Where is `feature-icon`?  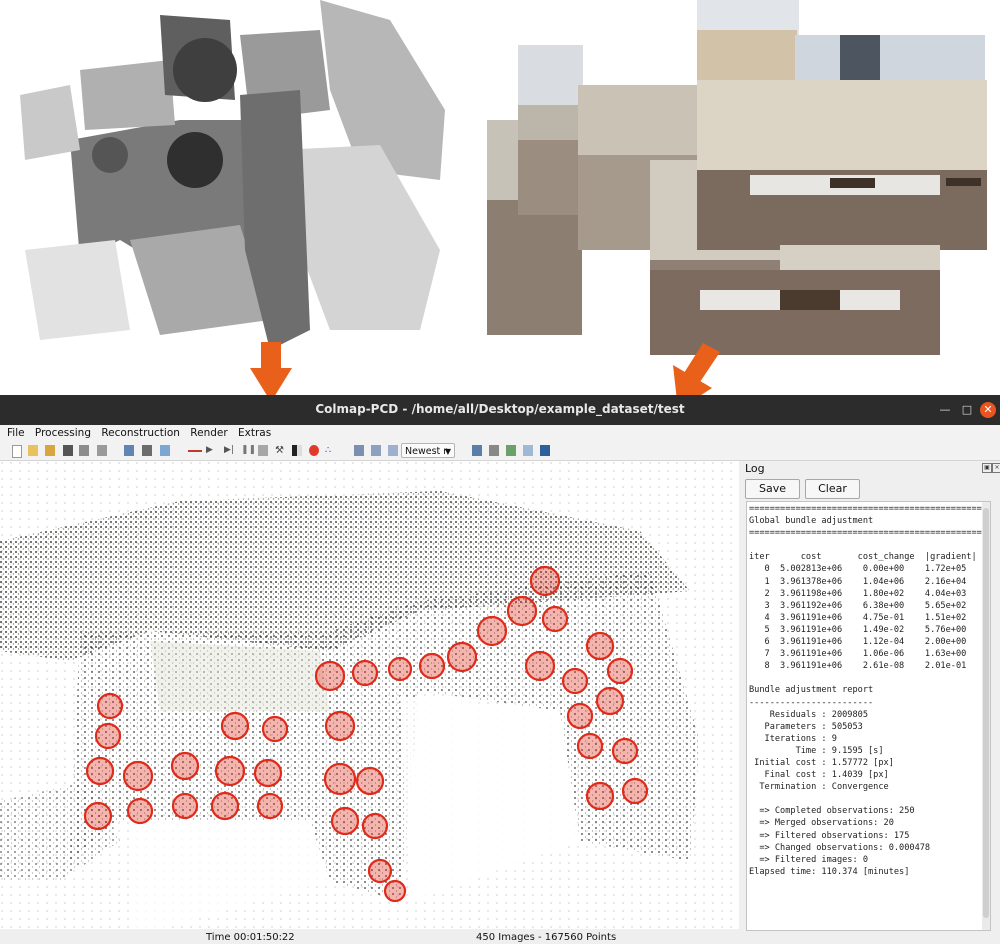
feature-icon is located at coordinates (195, 451).